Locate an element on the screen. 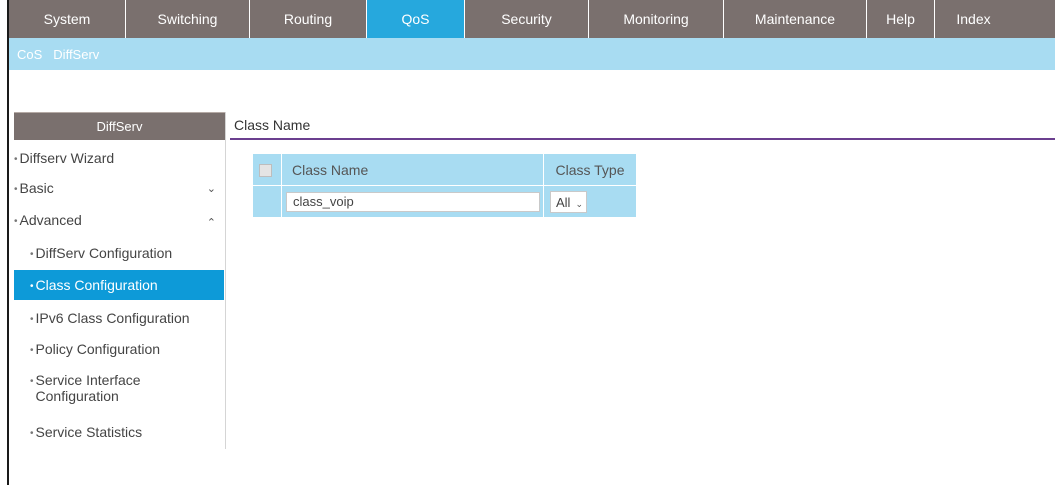 The width and height of the screenshot is (1055, 485). content-divider is located at coordinates (642, 139).